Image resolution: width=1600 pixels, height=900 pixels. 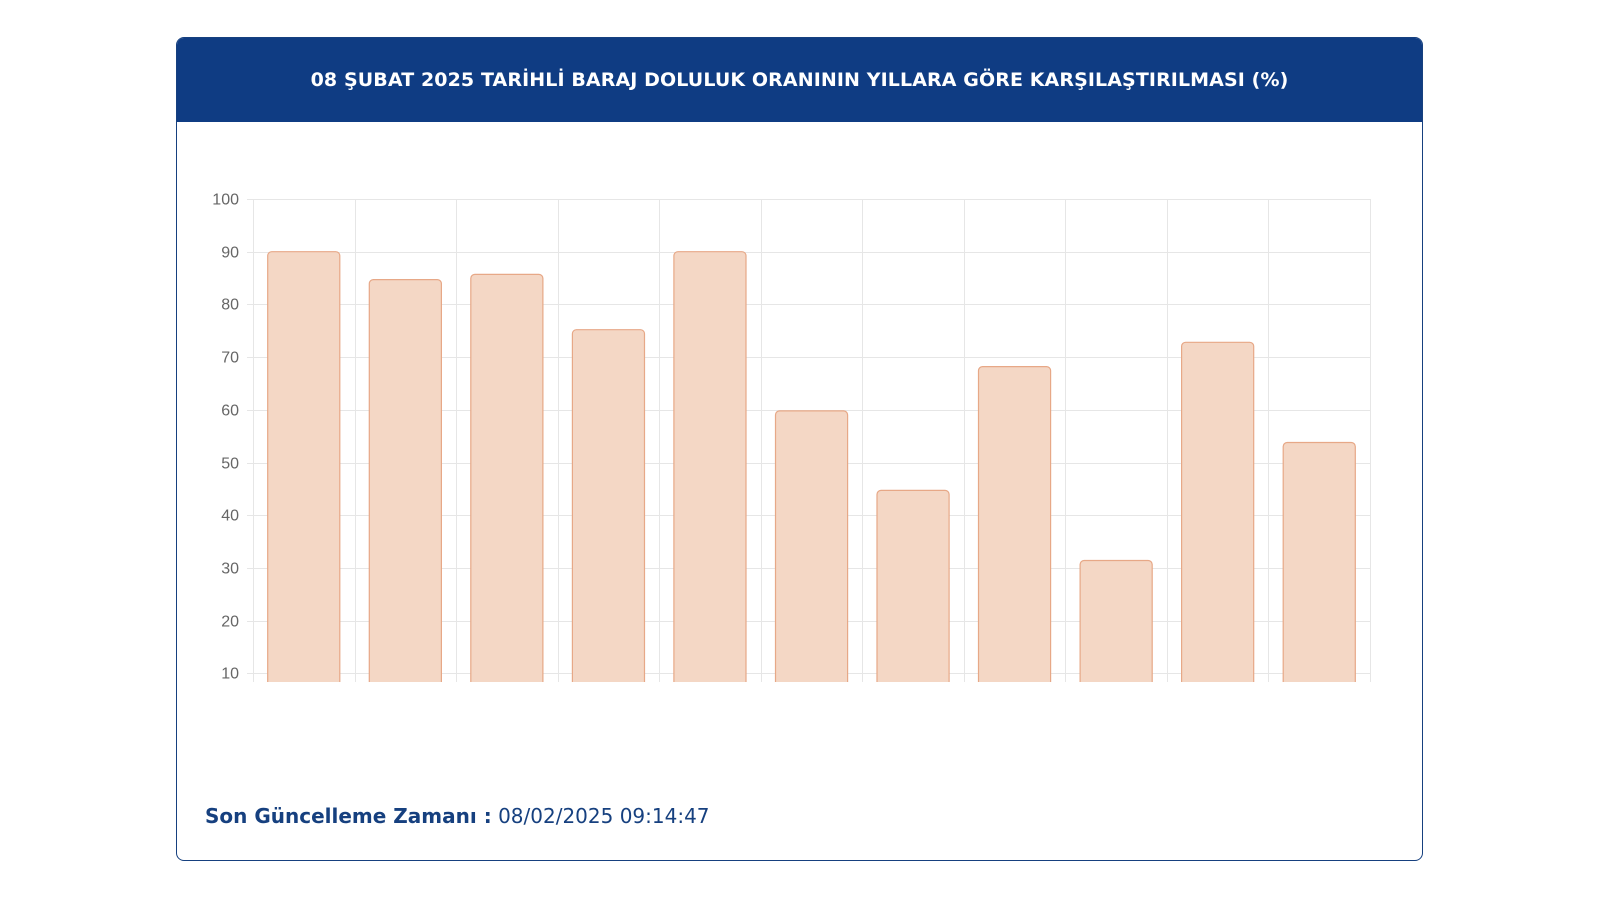 What do you see at coordinates (230, 411) in the screenshot?
I see `y-tick-label: 60` at bounding box center [230, 411].